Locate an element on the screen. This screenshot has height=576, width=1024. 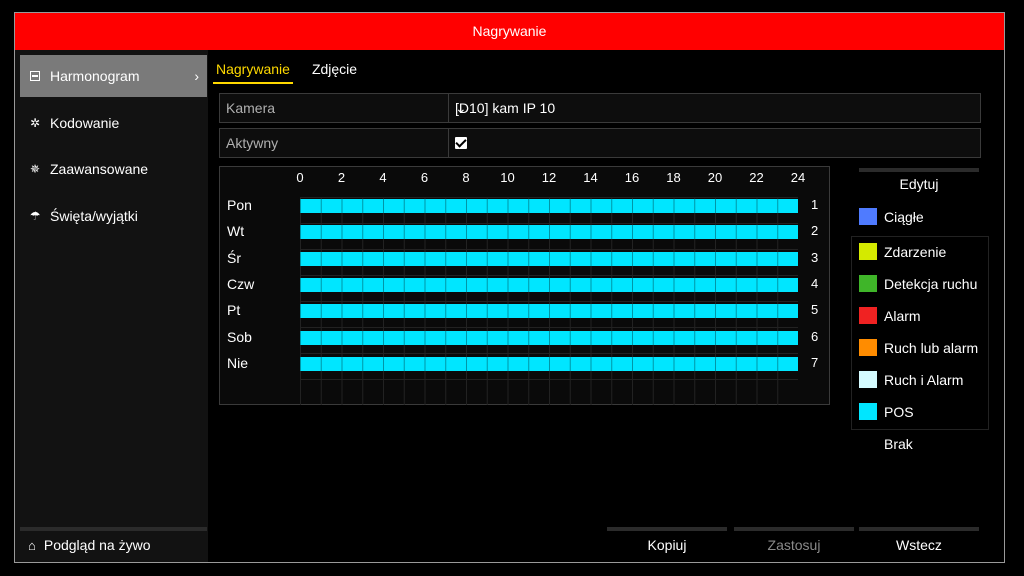
legend-item: Brak is located at coordinates (886, 443).